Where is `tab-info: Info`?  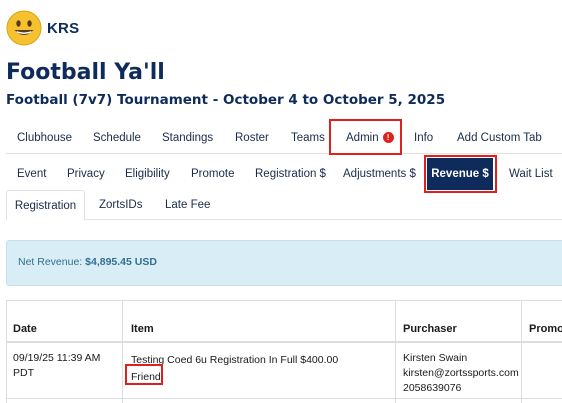 tab-info: Info is located at coordinates (423, 138).